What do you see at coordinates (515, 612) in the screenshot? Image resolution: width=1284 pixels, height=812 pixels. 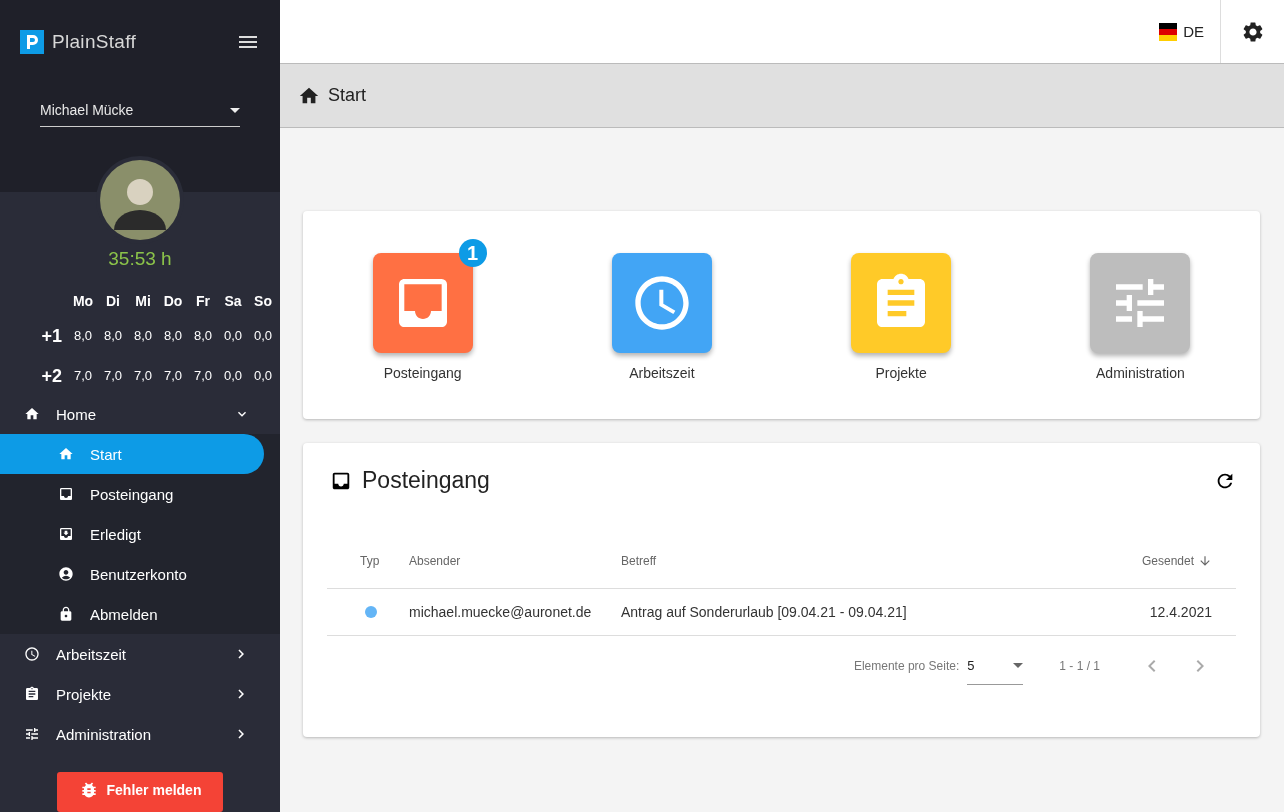 I see `table-cell: michael.muecke@auronet.de` at bounding box center [515, 612].